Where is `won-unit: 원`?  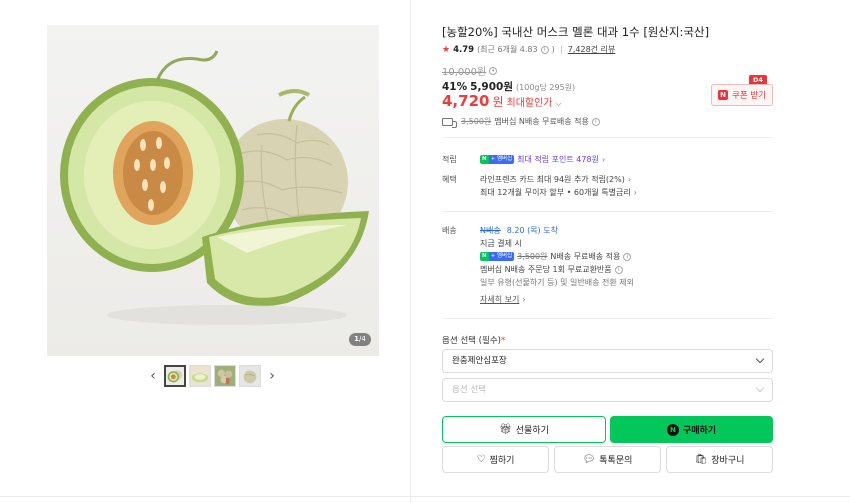
won-unit: 원 is located at coordinates (498, 102).